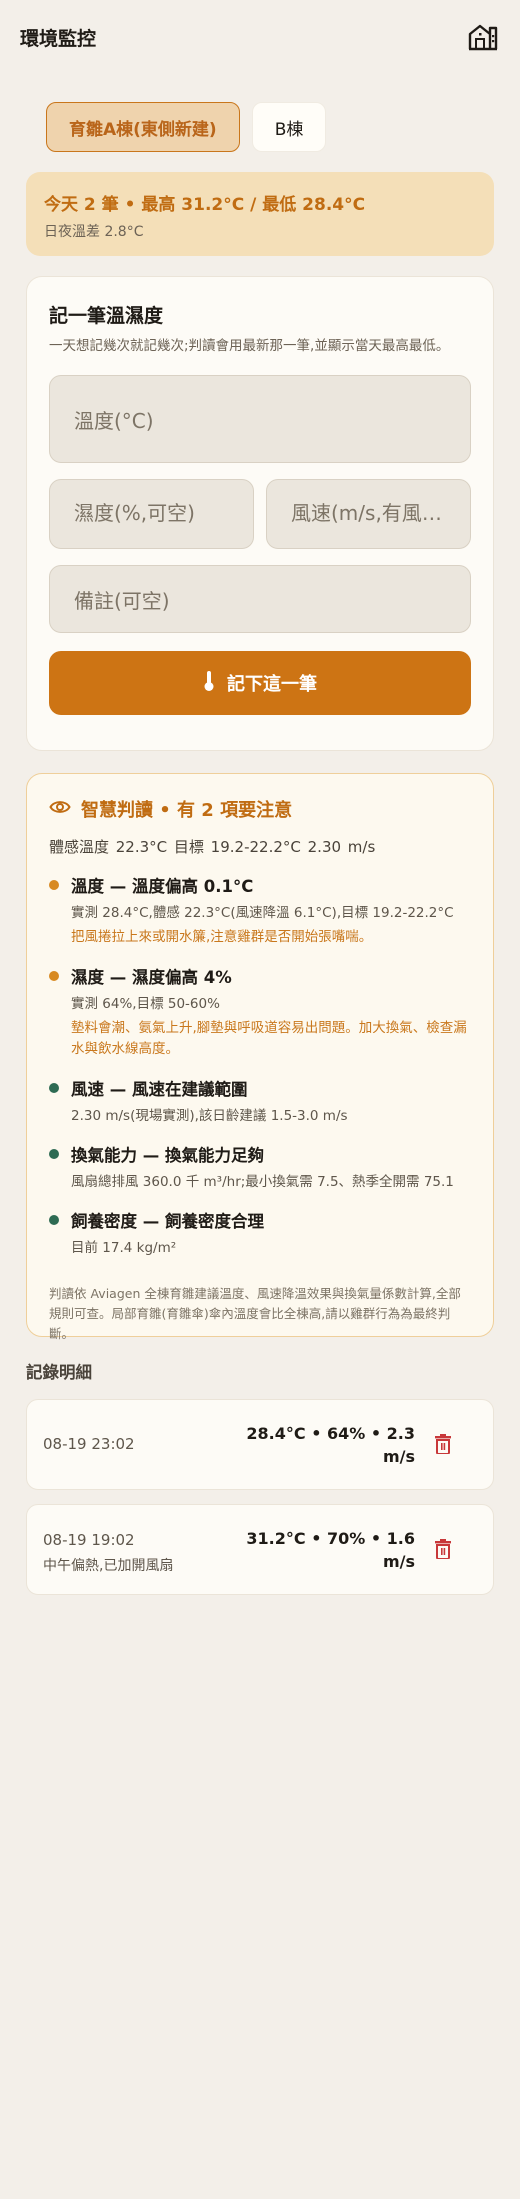 The image size is (520, 2199). Describe the element at coordinates (209, 1116) in the screenshot. I see `item-detail: 2.30 m/s(現場實測),該日齡建議 1.5-3.0 m/s` at that location.